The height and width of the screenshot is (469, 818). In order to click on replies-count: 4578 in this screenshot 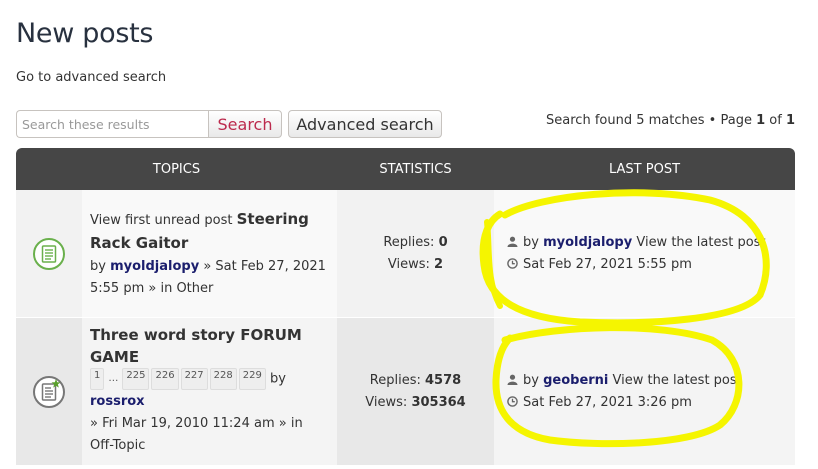, I will do `click(443, 380)`.